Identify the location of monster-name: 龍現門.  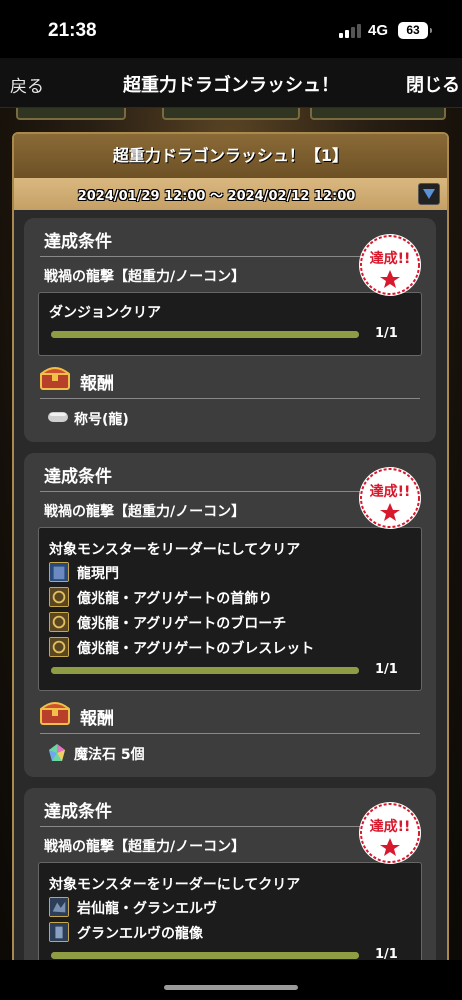
(98, 574).